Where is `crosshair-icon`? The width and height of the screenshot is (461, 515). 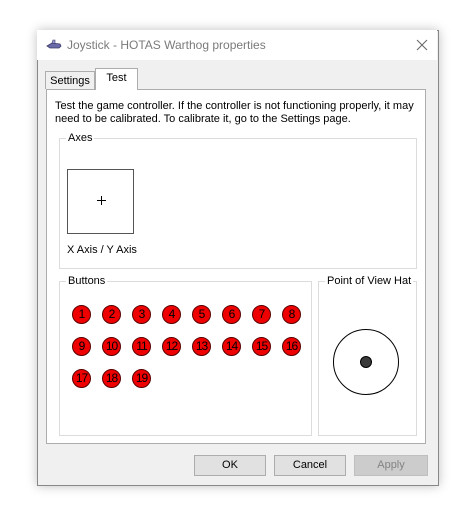
crosshair-icon is located at coordinates (101, 200).